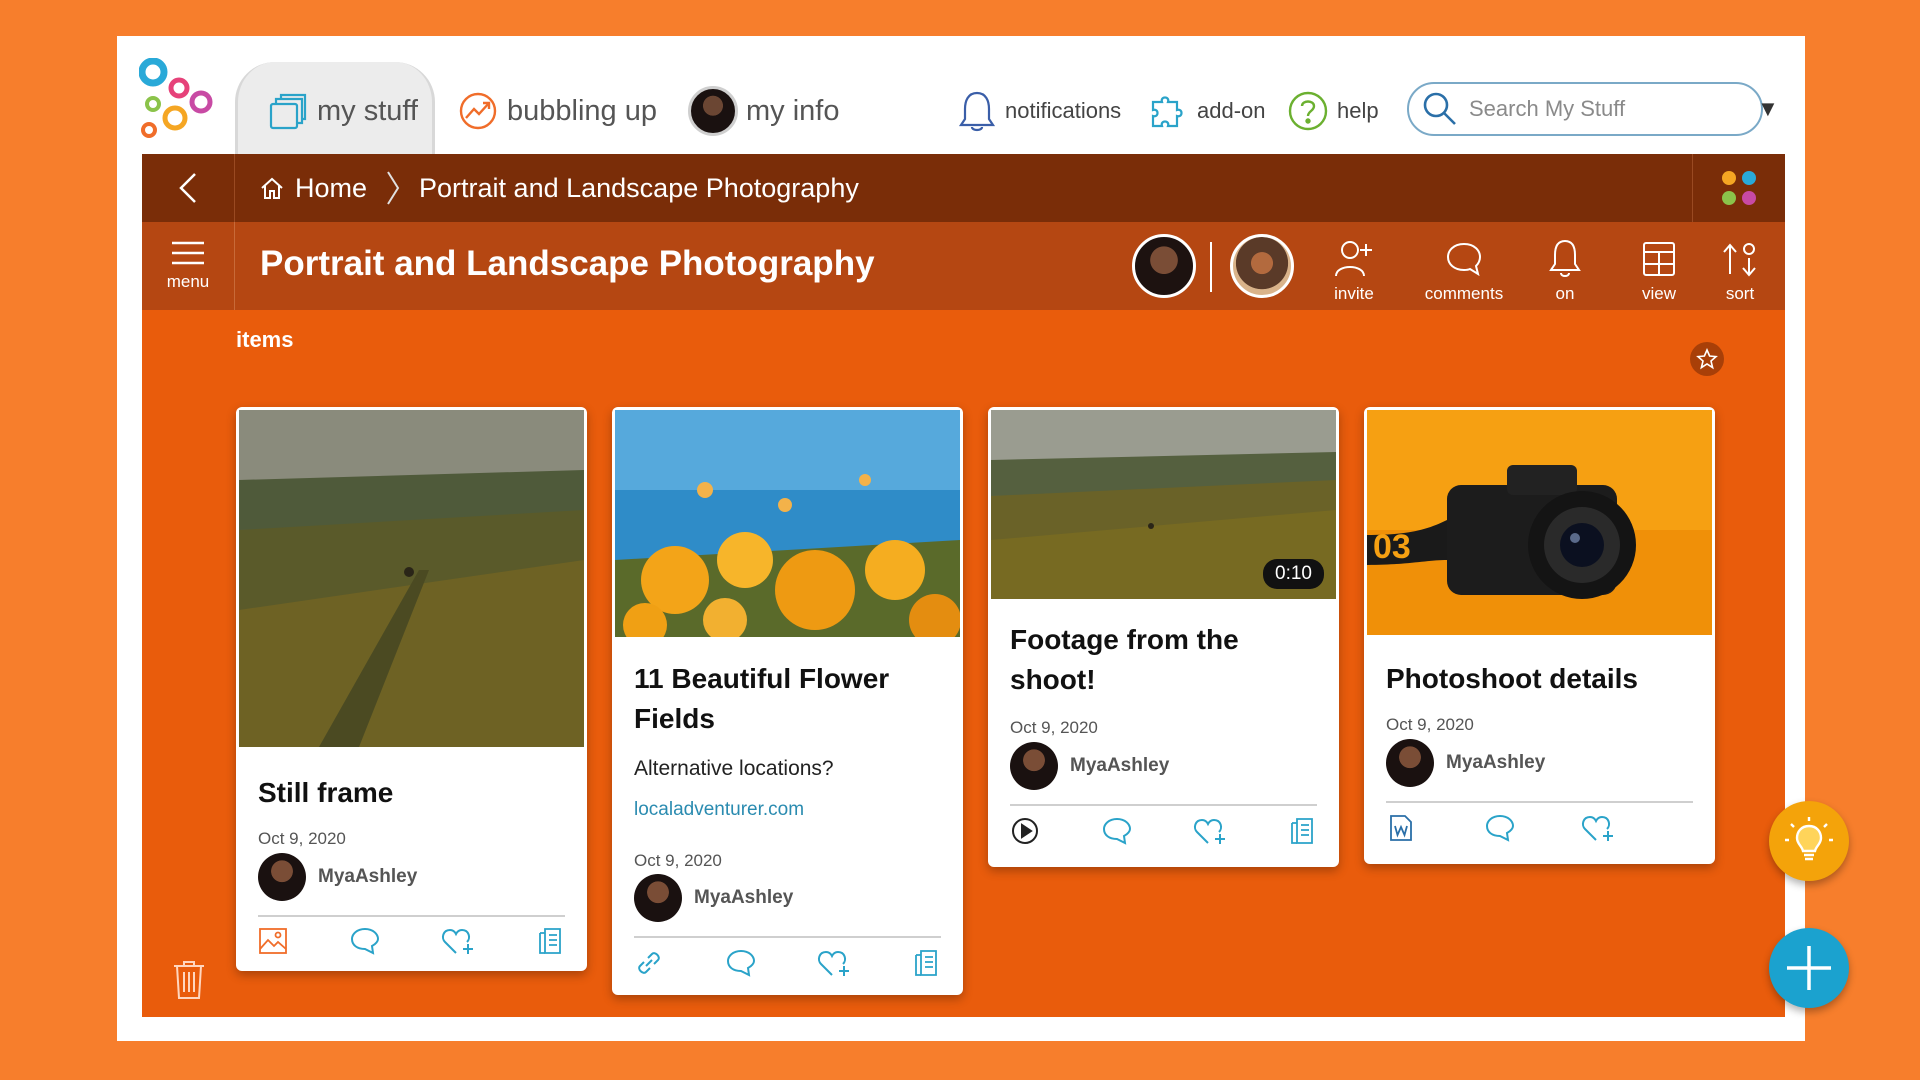  What do you see at coordinates (1354, 293) in the screenshot?
I see `invite-label: invite` at bounding box center [1354, 293].